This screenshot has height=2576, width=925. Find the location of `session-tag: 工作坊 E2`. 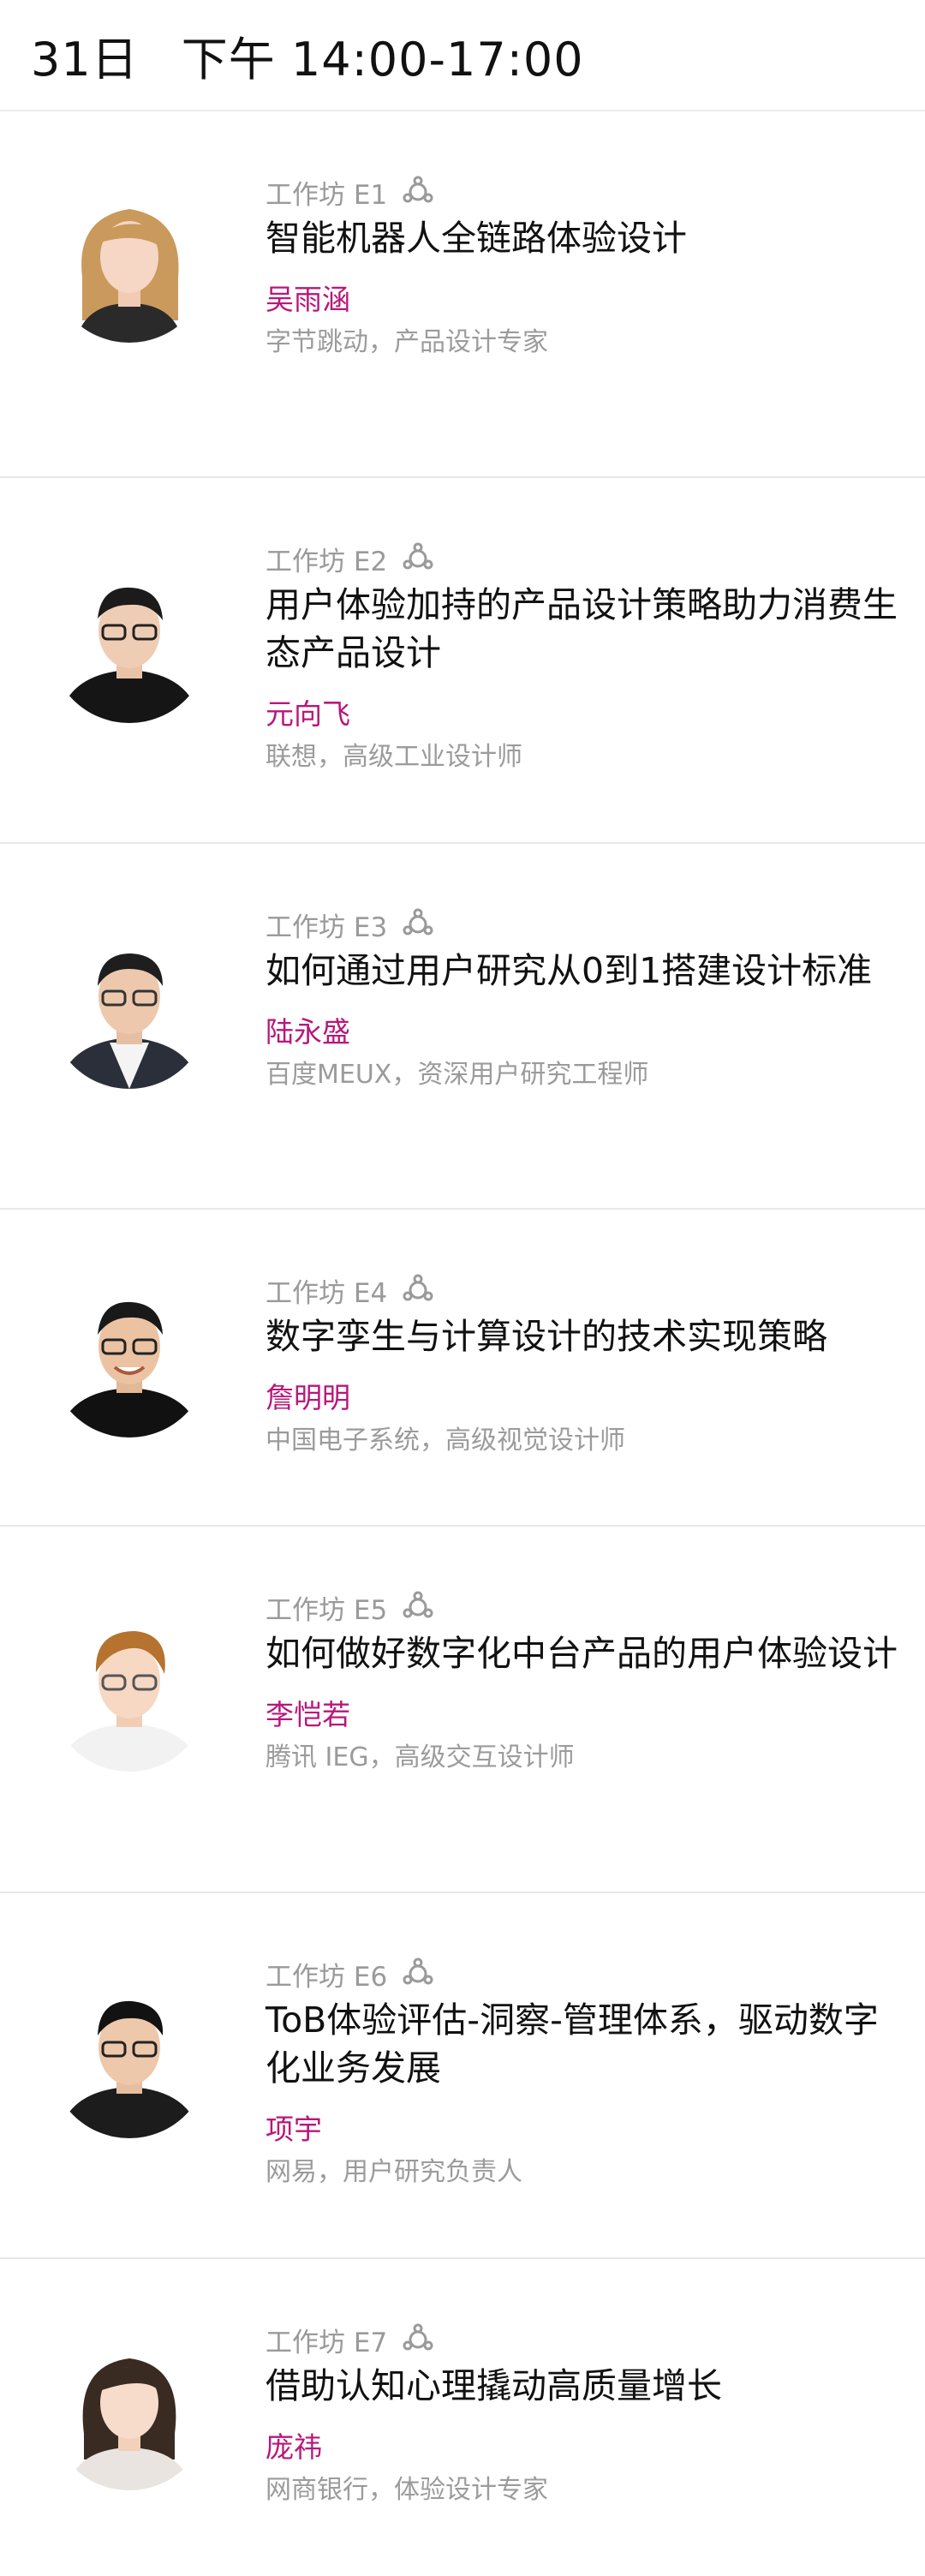

session-tag: 工作坊 E2 is located at coordinates (327, 562).